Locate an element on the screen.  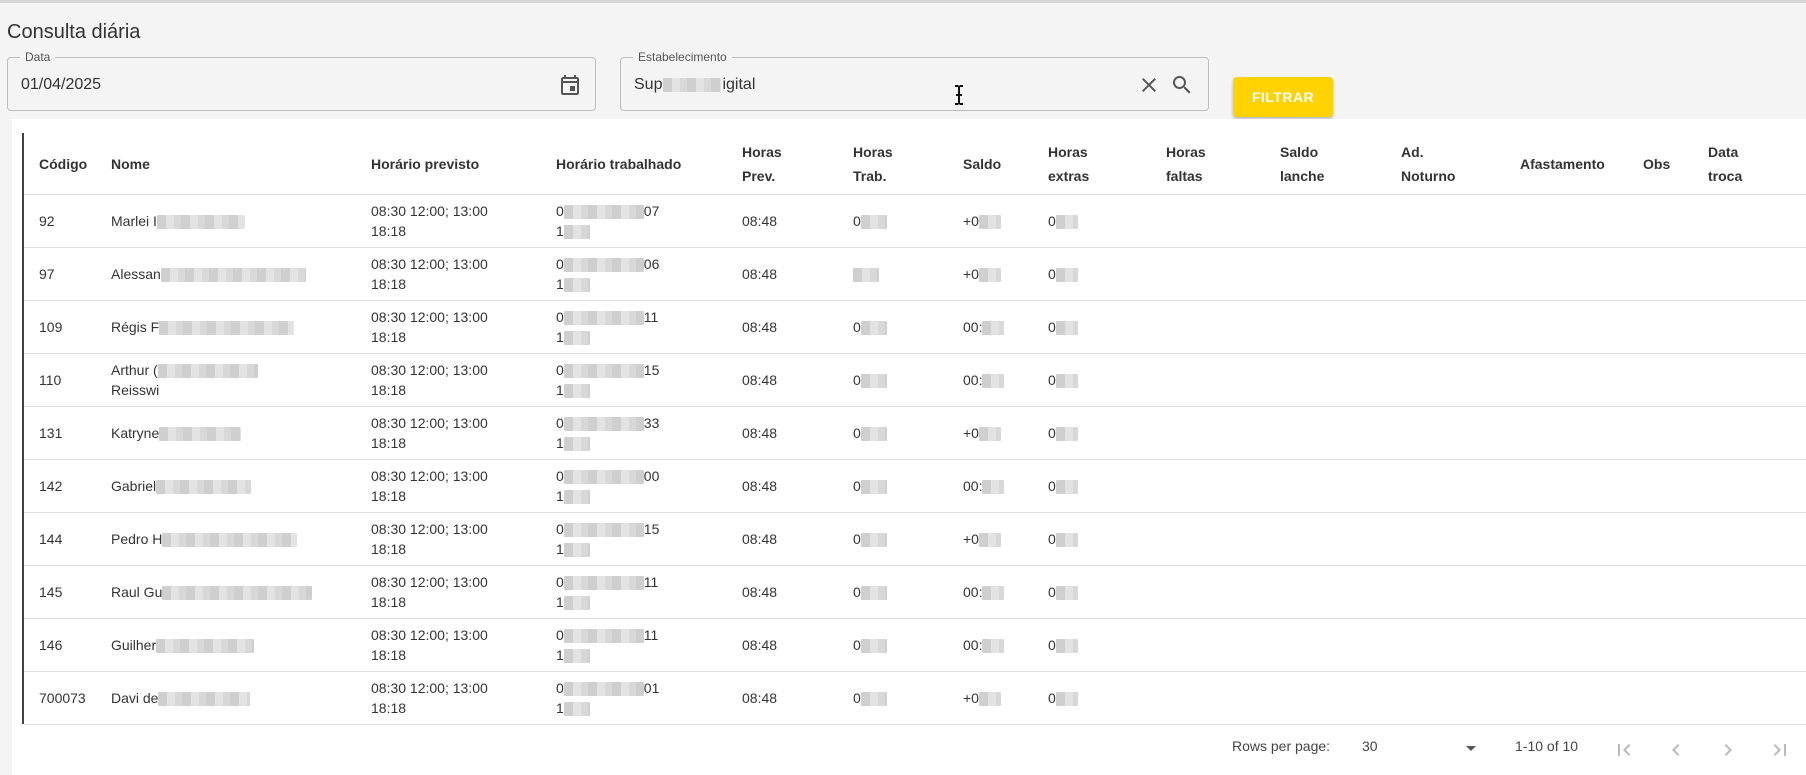
search-icon is located at coordinates (1182, 85).